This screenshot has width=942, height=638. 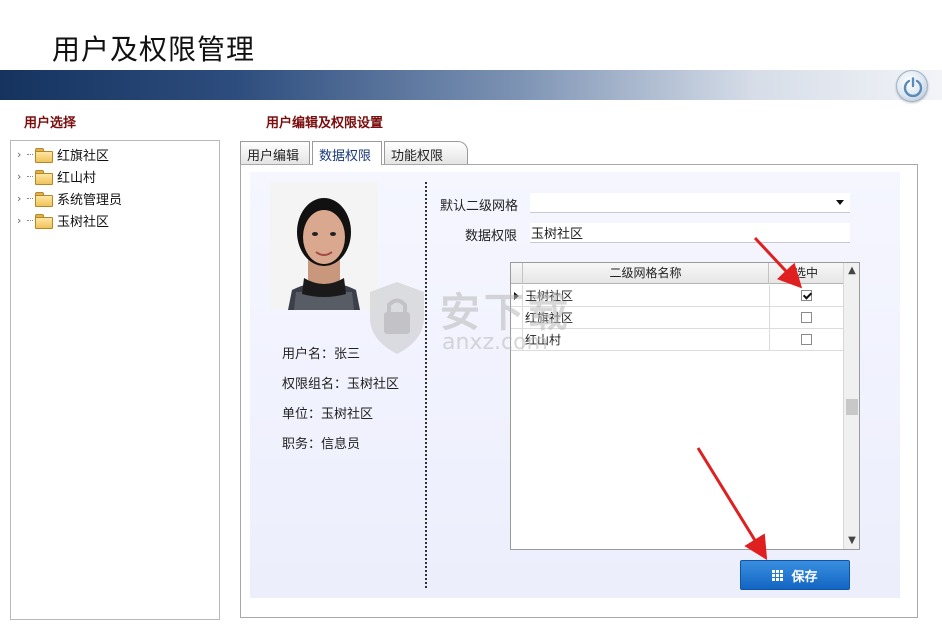 What do you see at coordinates (83, 156) in the screenshot?
I see `tree-item-label: 红旗社区` at bounding box center [83, 156].